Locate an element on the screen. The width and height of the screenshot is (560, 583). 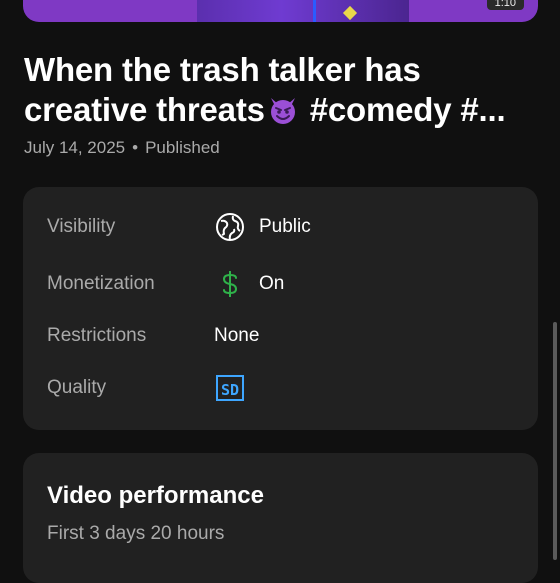
visibility-label: Visibility is located at coordinates (81, 226).